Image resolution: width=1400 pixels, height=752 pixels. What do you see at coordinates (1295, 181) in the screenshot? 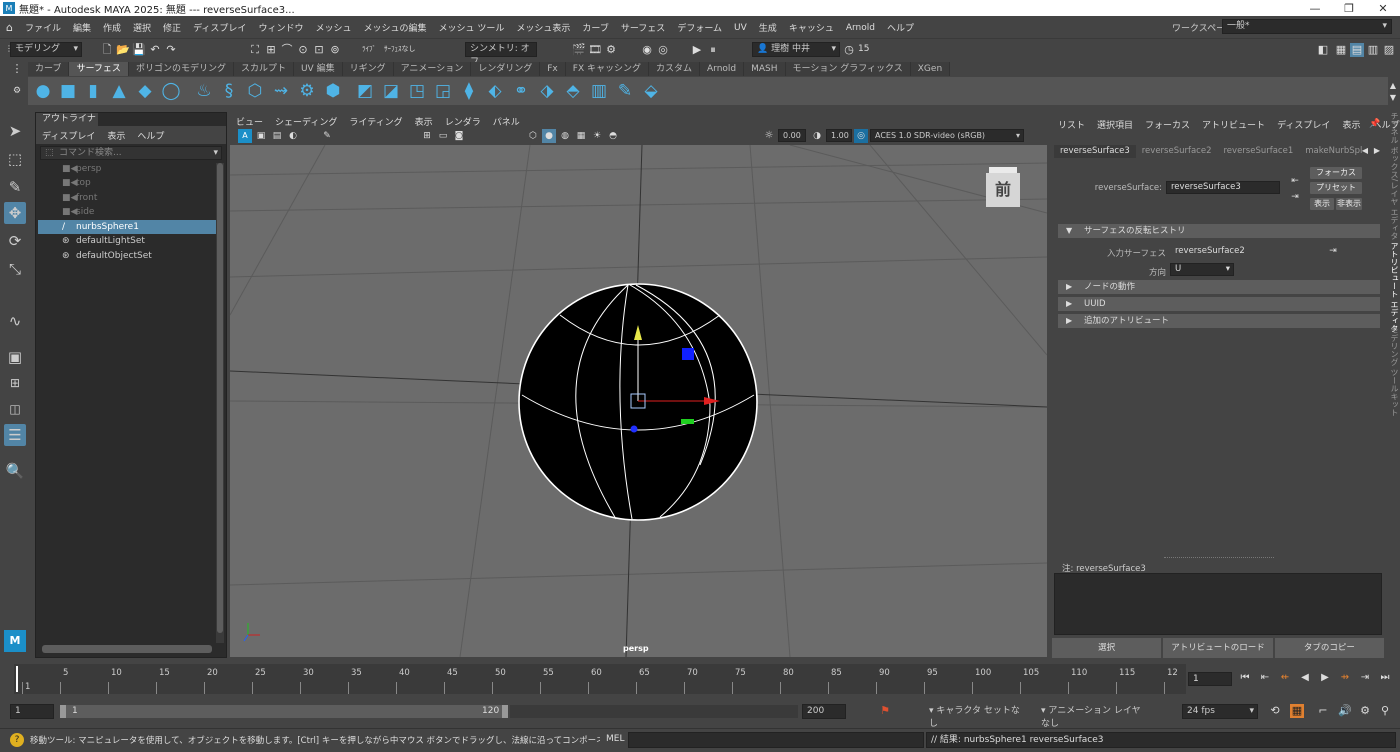
I see `input-connection-icon: ⇤` at bounding box center [1295, 181].